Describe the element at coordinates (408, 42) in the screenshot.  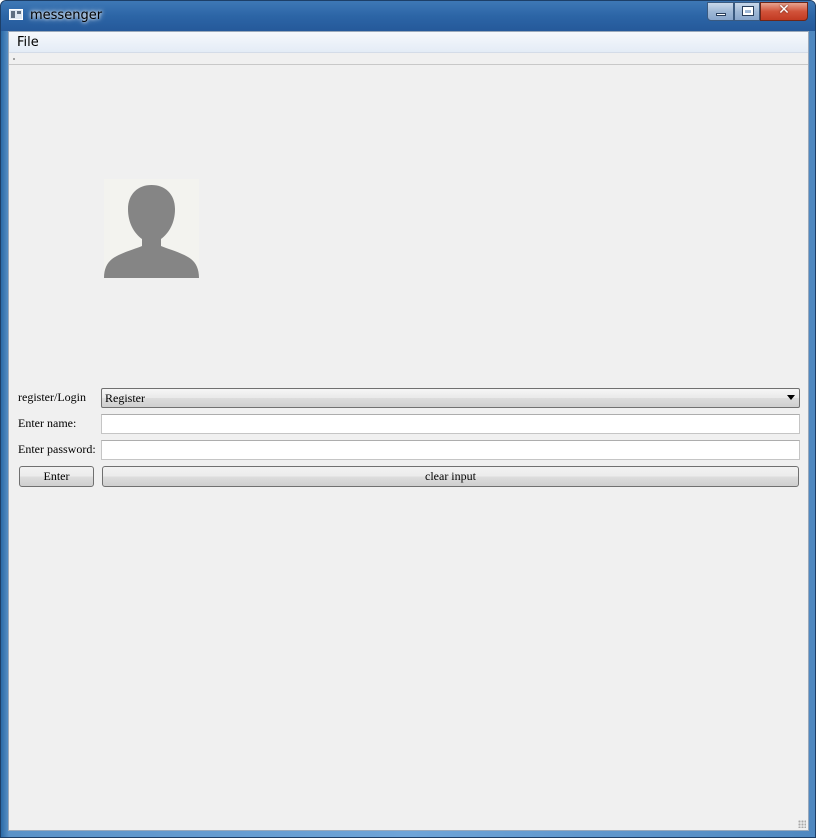
I see `menu-bar: File` at that location.